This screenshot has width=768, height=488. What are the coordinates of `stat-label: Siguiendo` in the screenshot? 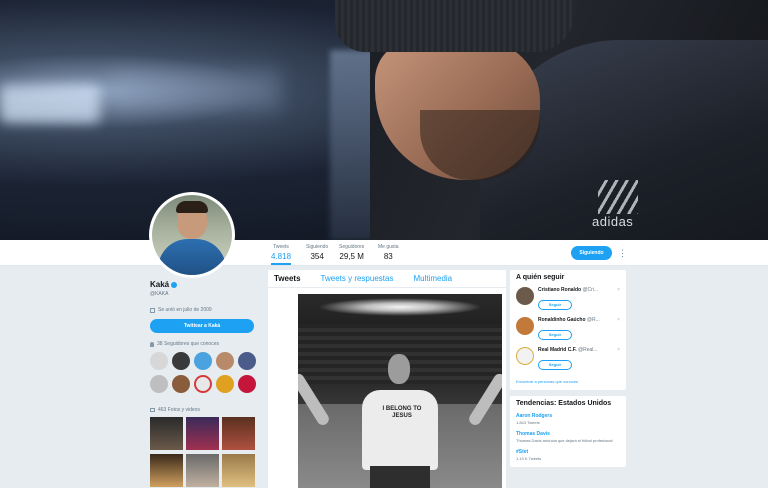 It's located at (317, 247).